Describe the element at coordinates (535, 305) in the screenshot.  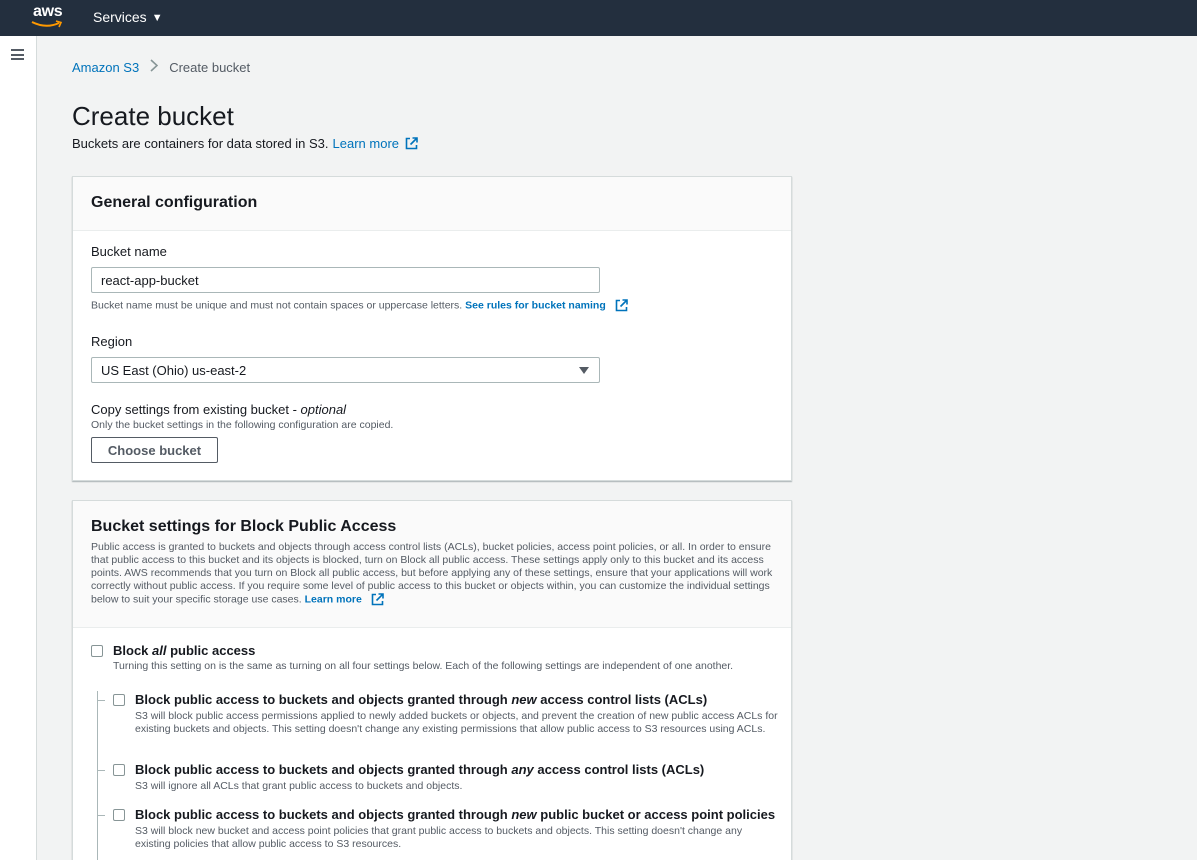
I see `bucket-naming-rules-link: See rules for bucket naming` at that location.